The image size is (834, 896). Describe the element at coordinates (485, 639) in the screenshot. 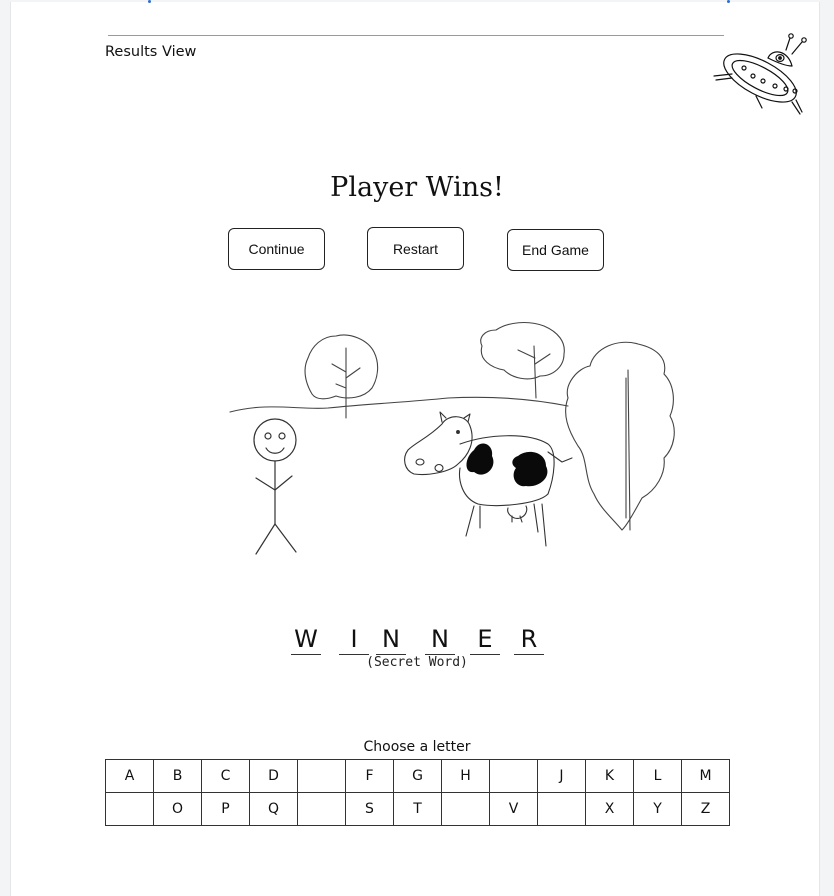

I see `letter-slot: E` at that location.